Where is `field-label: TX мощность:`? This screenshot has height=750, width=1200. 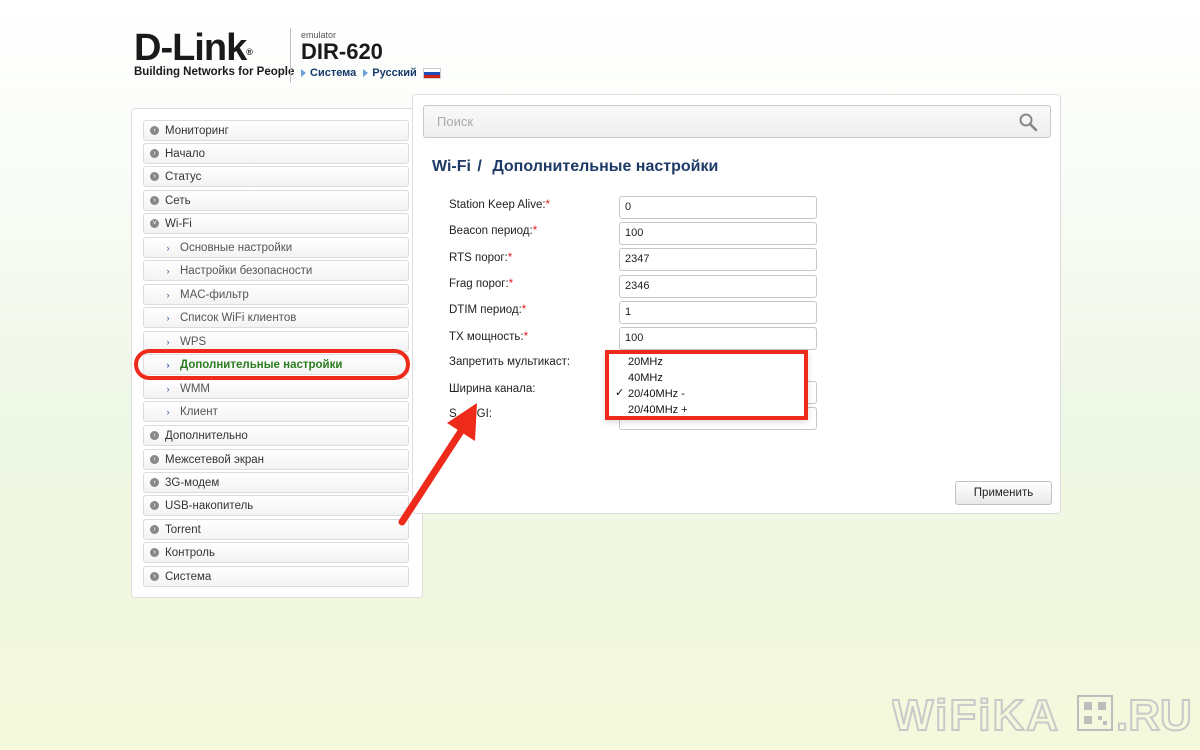 field-label: TX мощность: is located at coordinates (486, 337).